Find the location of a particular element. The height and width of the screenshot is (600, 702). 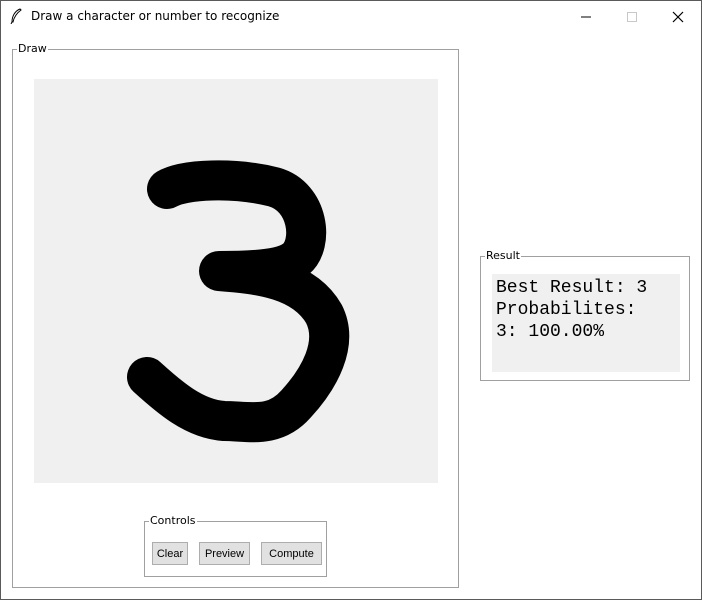

probability-line: 3: 100.00% is located at coordinates (550, 332).